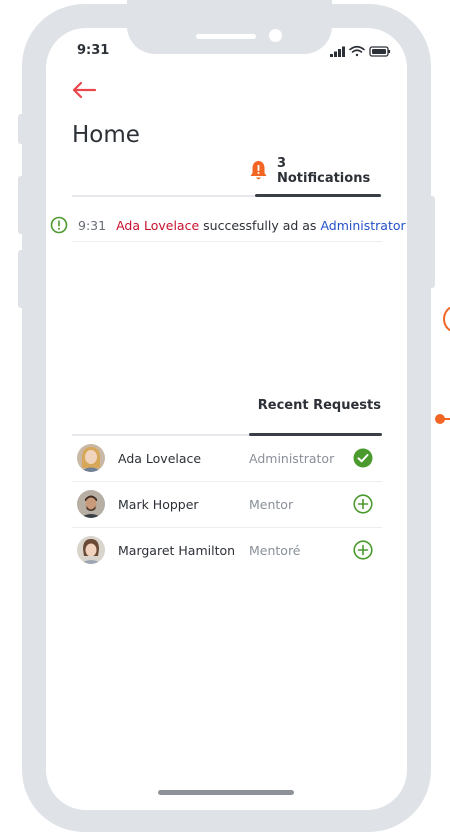 Image resolution: width=450 pixels, height=832 pixels. What do you see at coordinates (275, 35) in the screenshot?
I see `camera` at bounding box center [275, 35].